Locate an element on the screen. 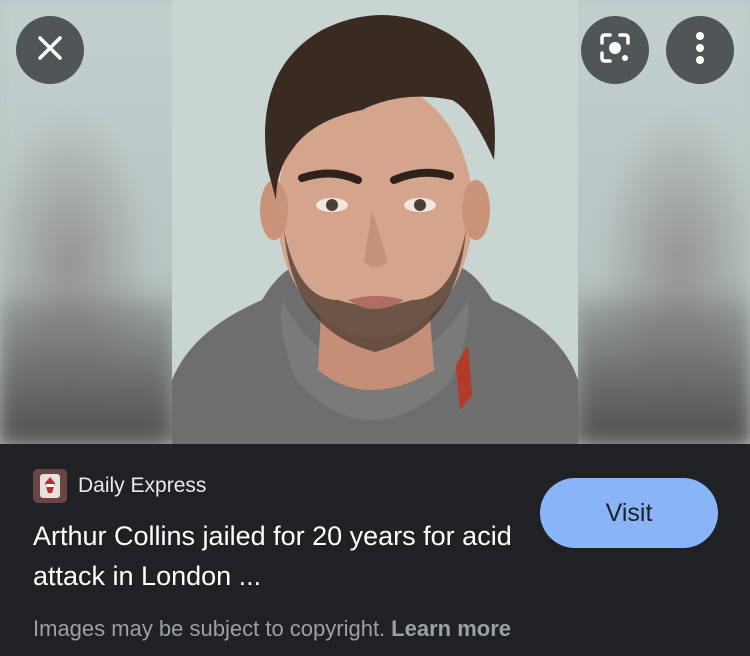  learn-more-link: Learn more is located at coordinates (451, 628).